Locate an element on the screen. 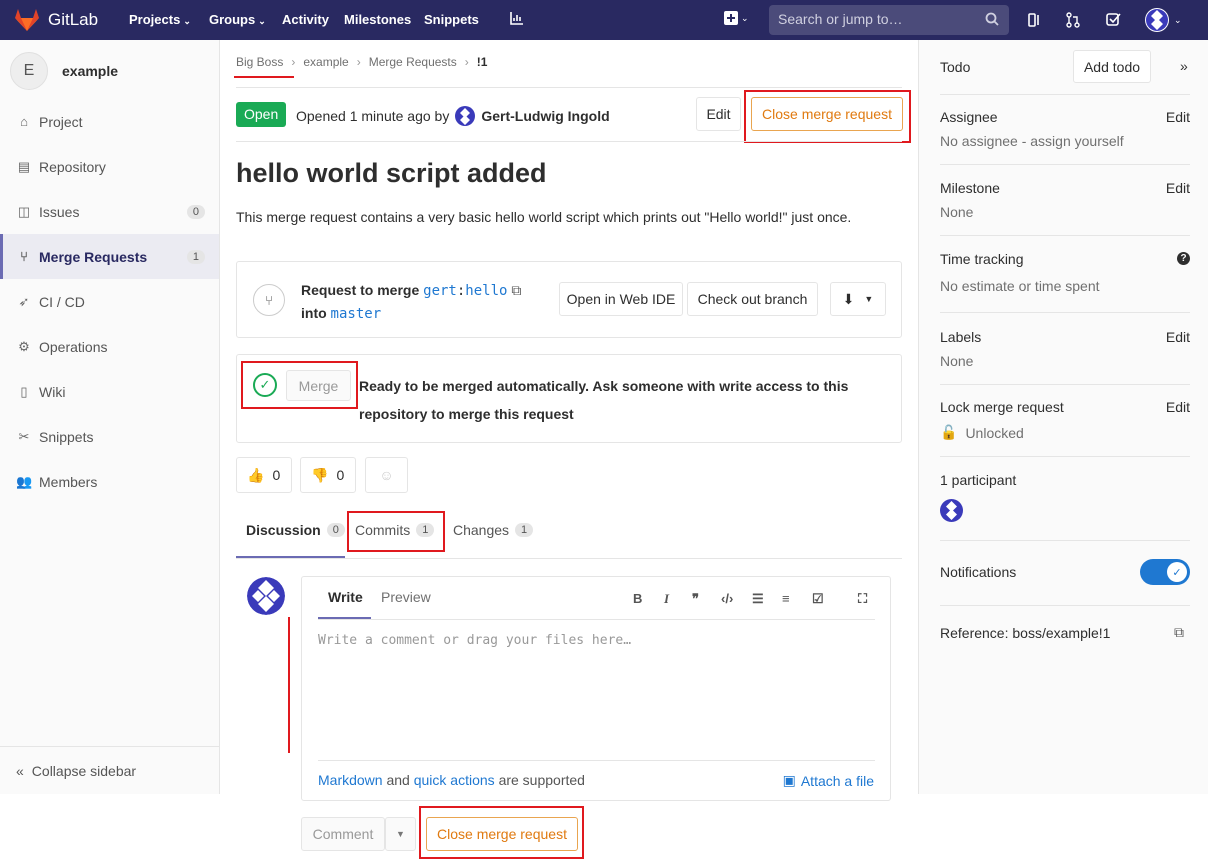 The image size is (1208, 861). help-icon: ? is located at coordinates (1183, 258).